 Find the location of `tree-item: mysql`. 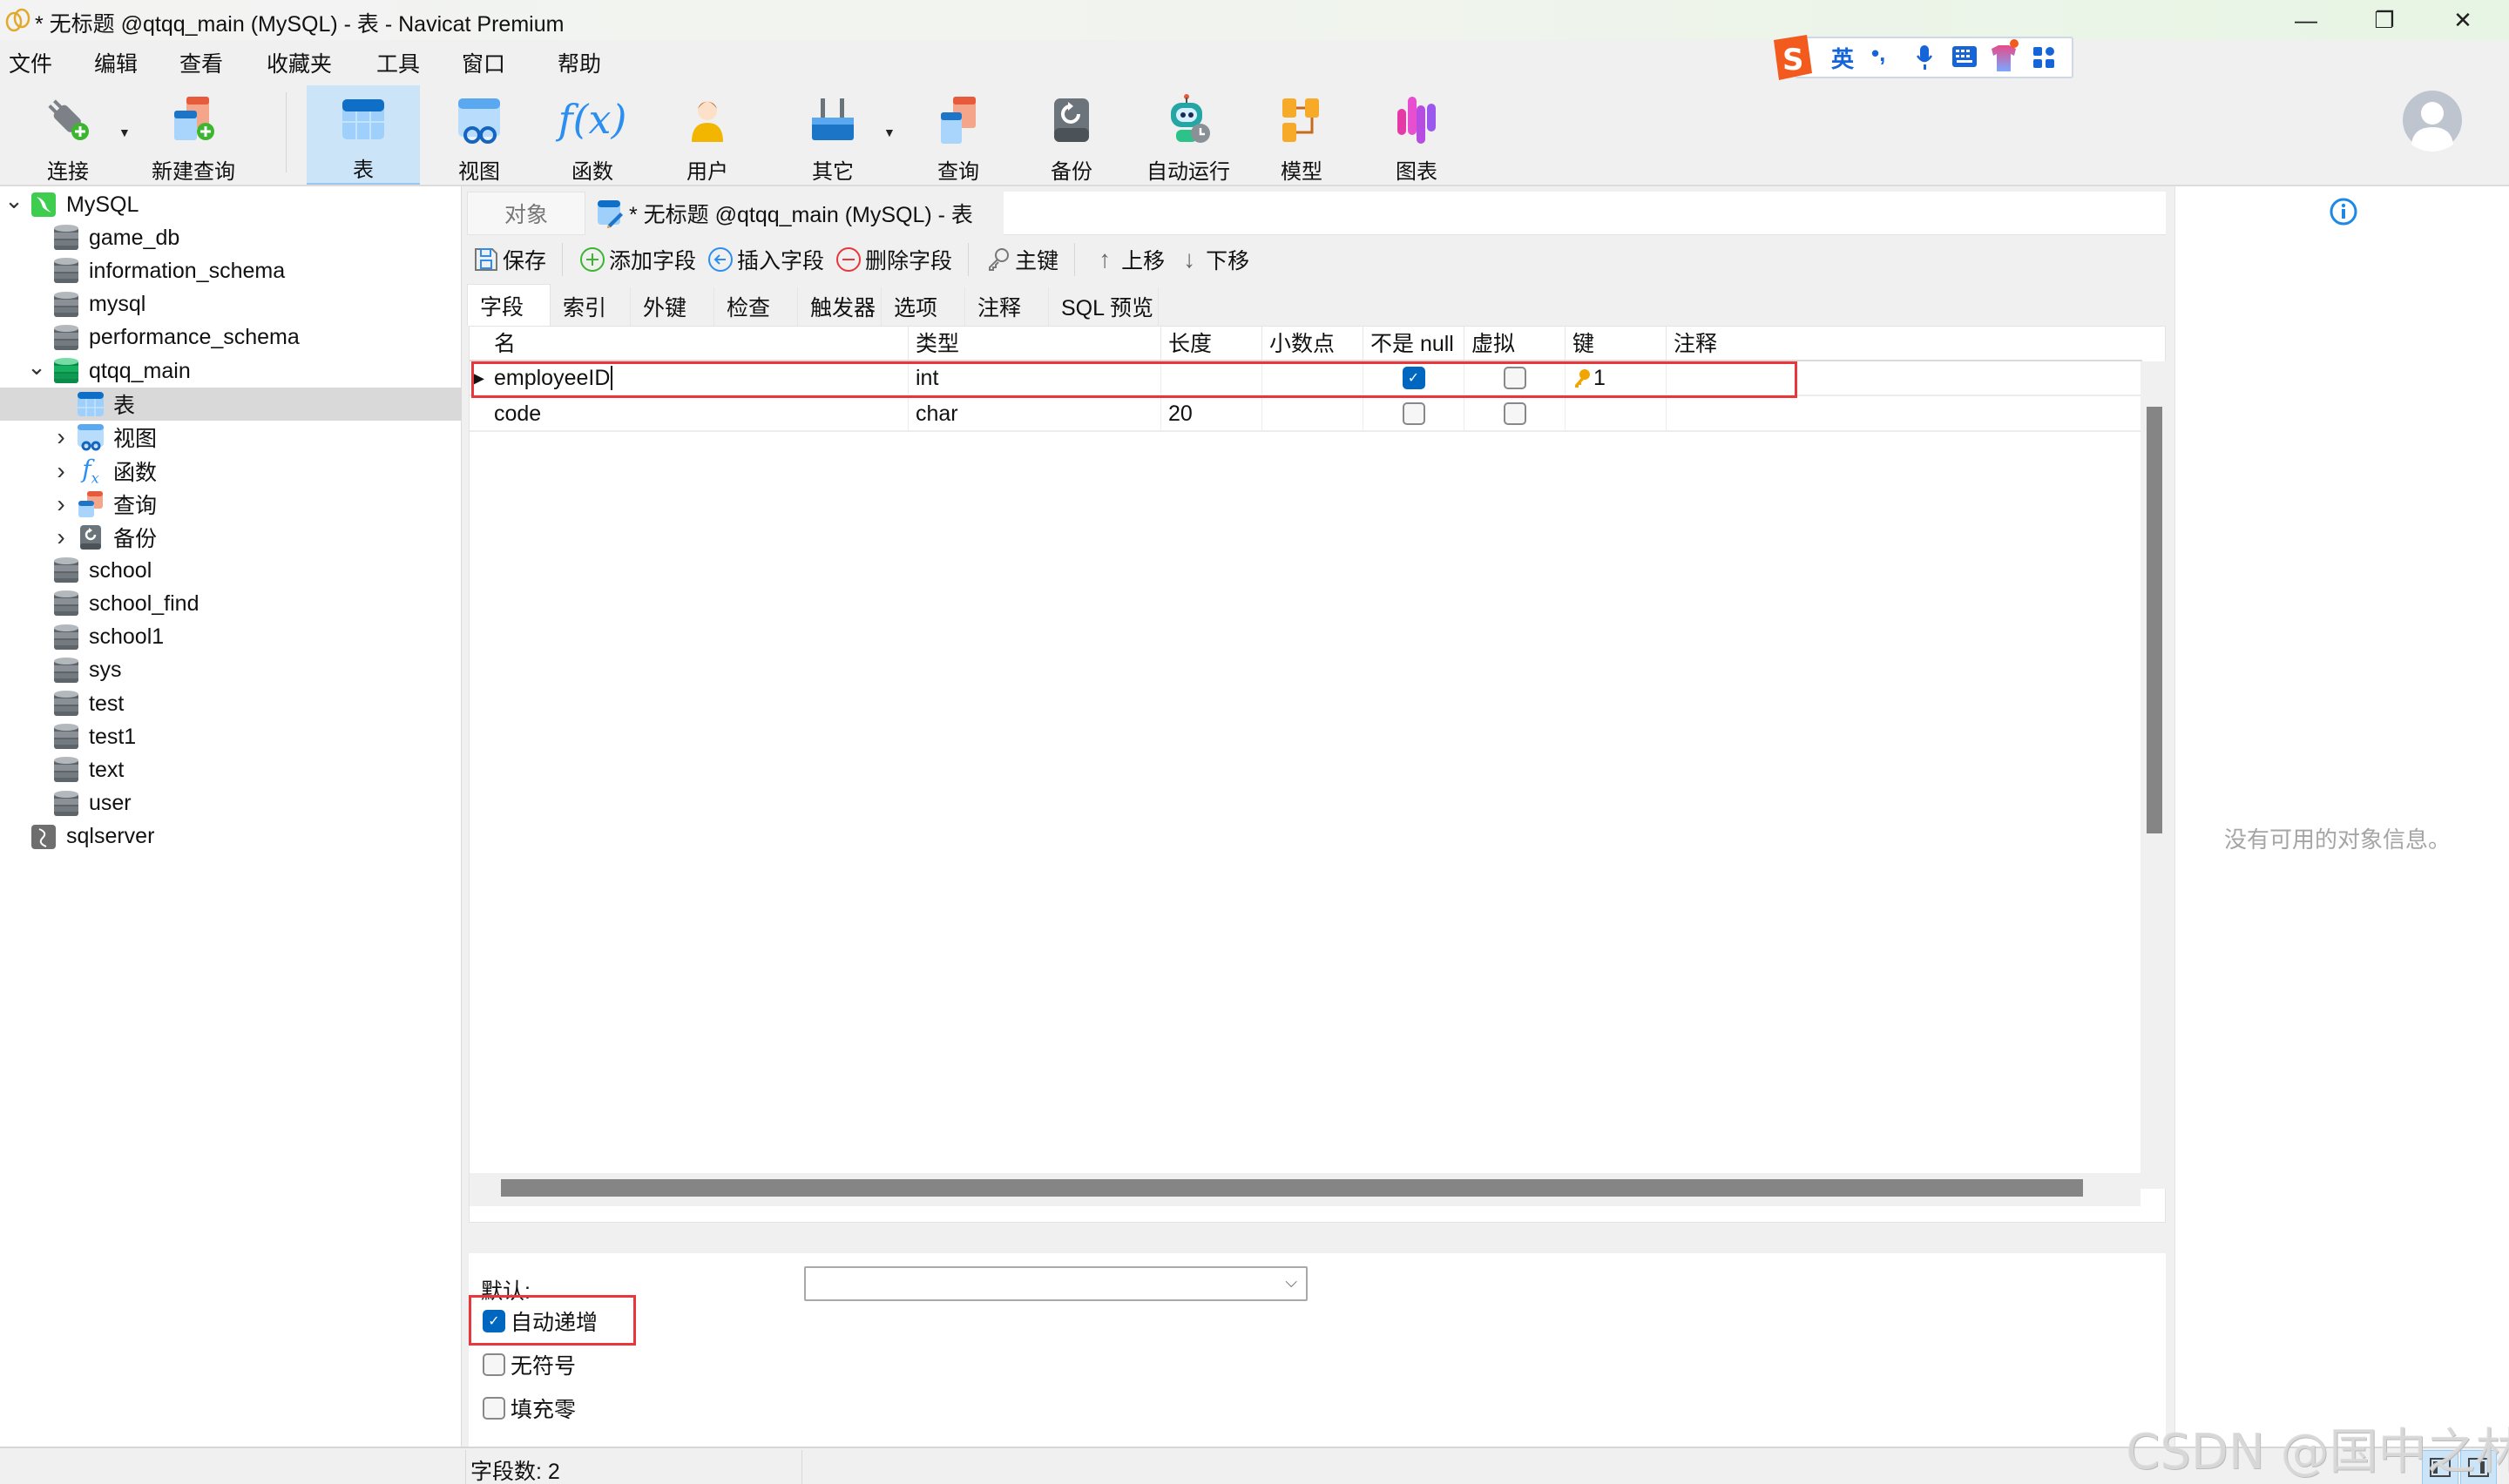

tree-item: mysql is located at coordinates (231, 304).